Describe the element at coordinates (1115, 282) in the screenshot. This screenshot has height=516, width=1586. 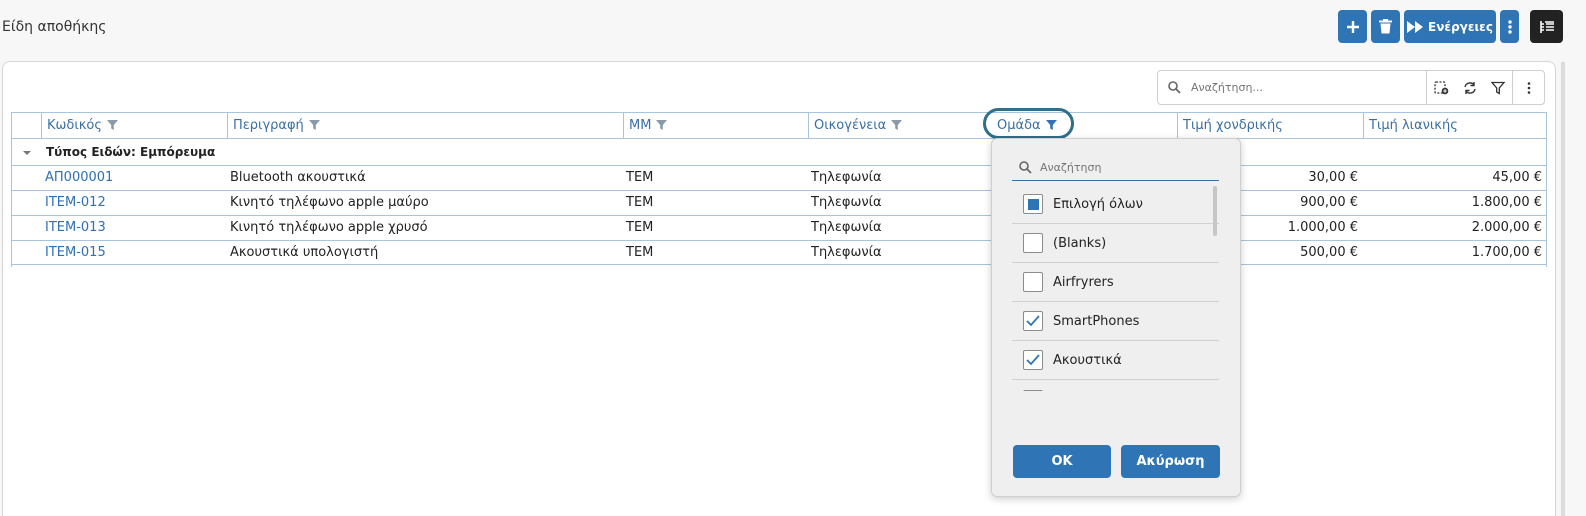
I see `filter-option: Airfryrers` at that location.